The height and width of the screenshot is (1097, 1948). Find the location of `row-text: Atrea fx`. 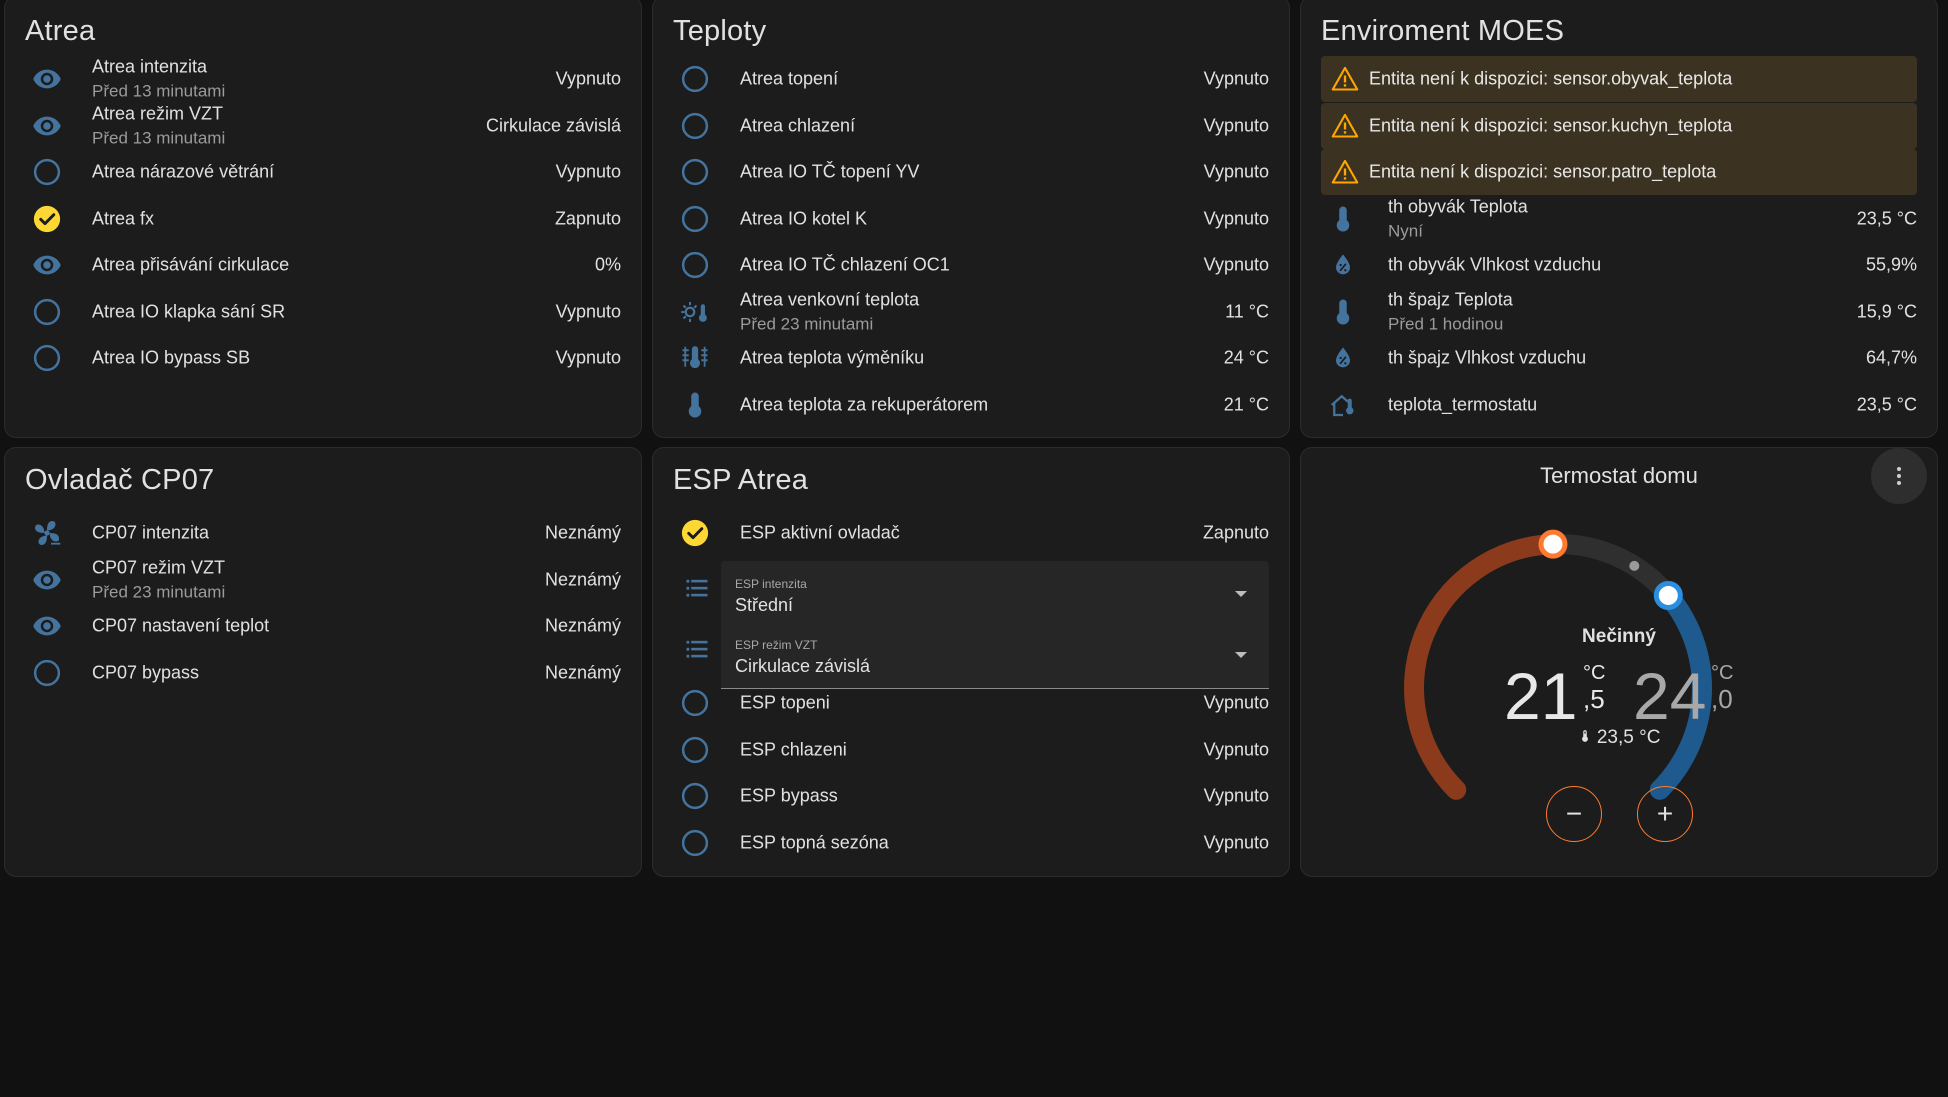

row-text: Atrea fx is located at coordinates (123, 218).